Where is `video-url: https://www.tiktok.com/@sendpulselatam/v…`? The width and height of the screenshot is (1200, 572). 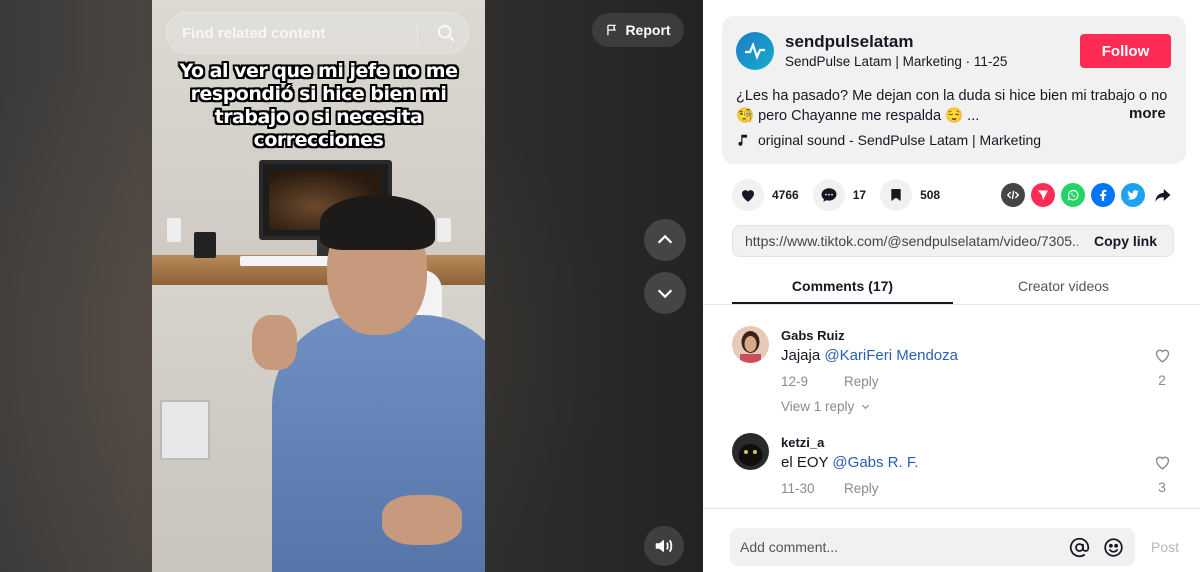 video-url: https://www.tiktok.com/@sendpulselatam/v… is located at coordinates (905, 241).